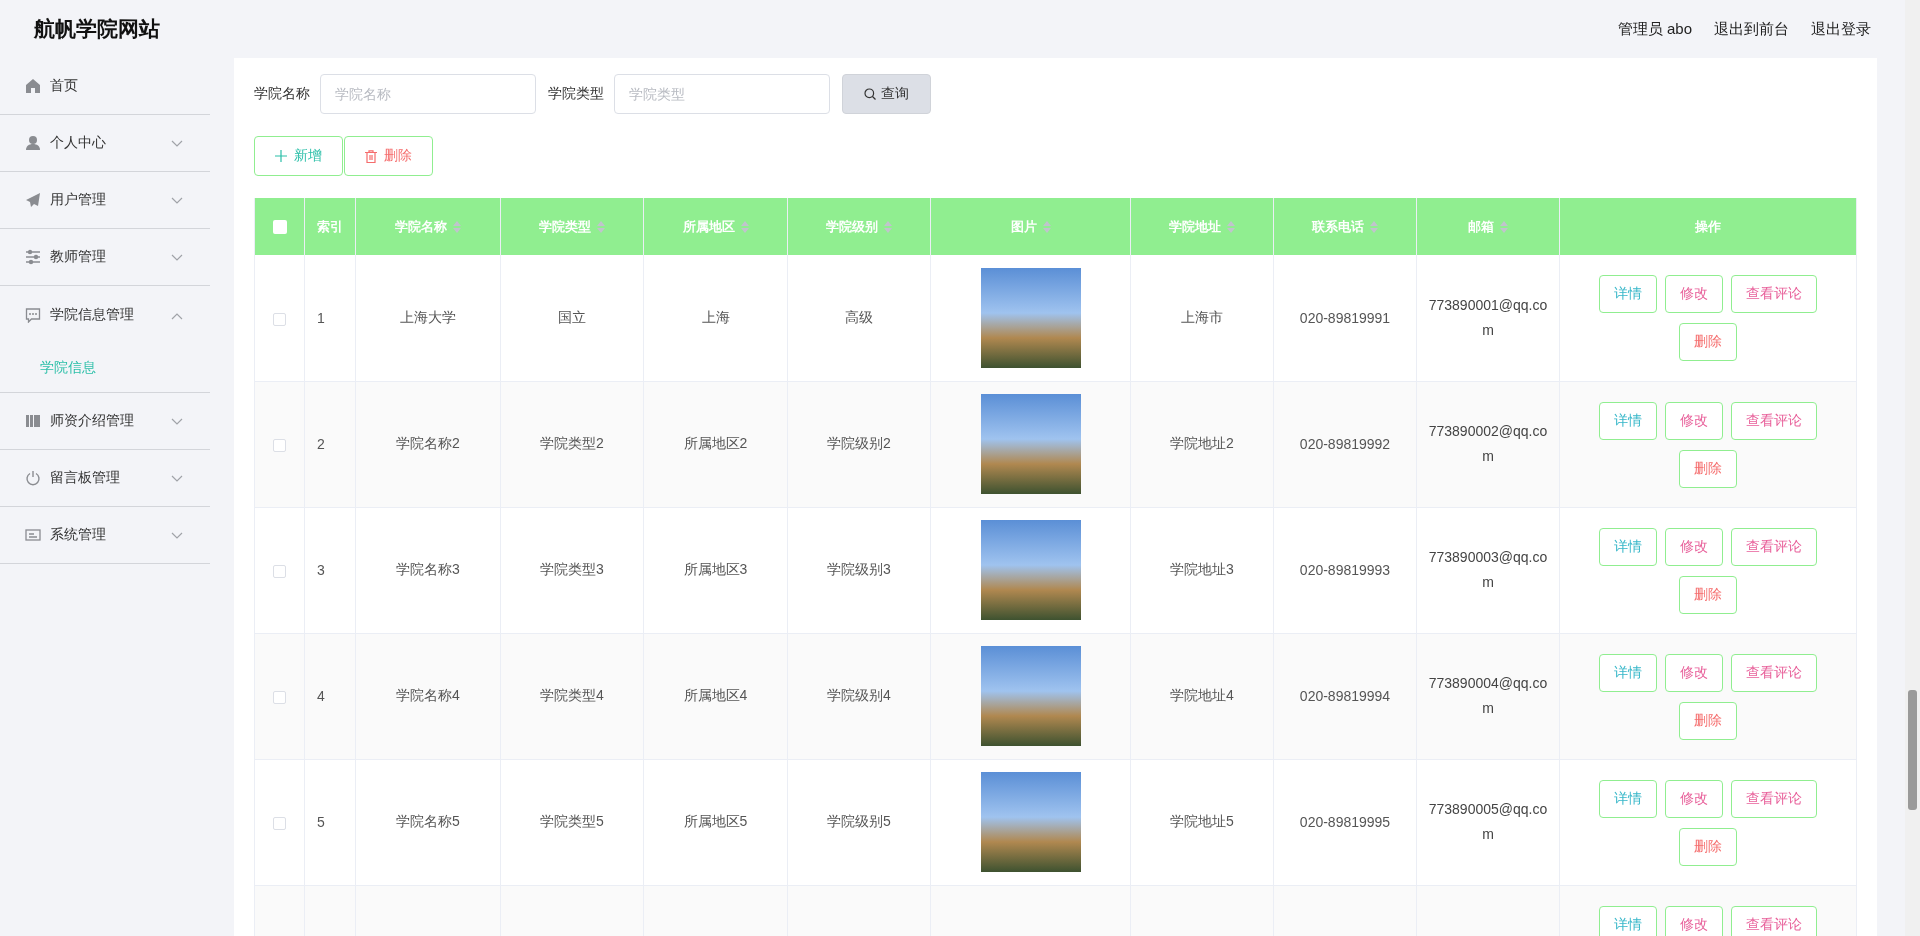 This screenshot has height=936, width=1920. Describe the element at coordinates (1488, 317) in the screenshot. I see `table-cell-text: 773890001@qq.com` at that location.